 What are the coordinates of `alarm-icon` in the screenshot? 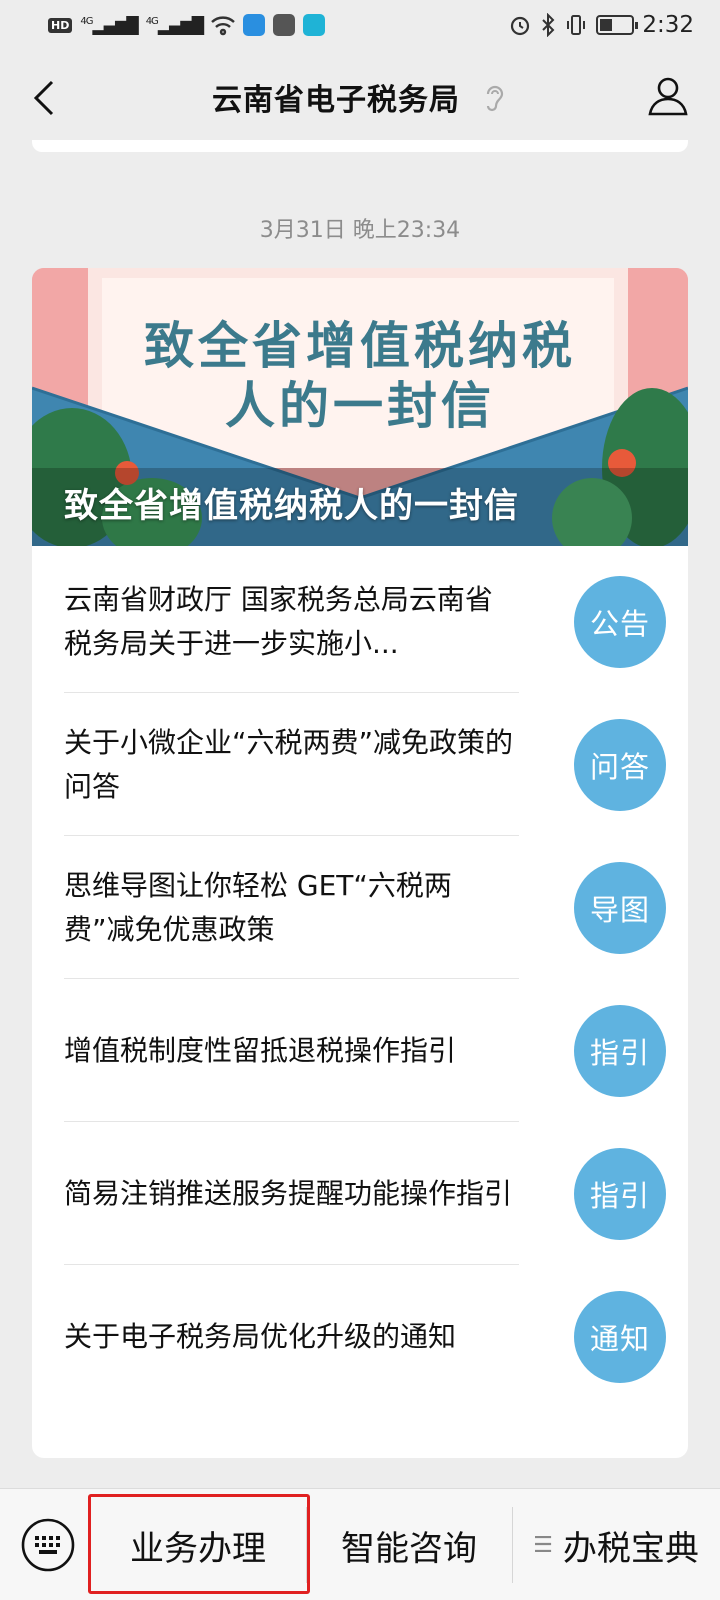 It's located at (520, 26).